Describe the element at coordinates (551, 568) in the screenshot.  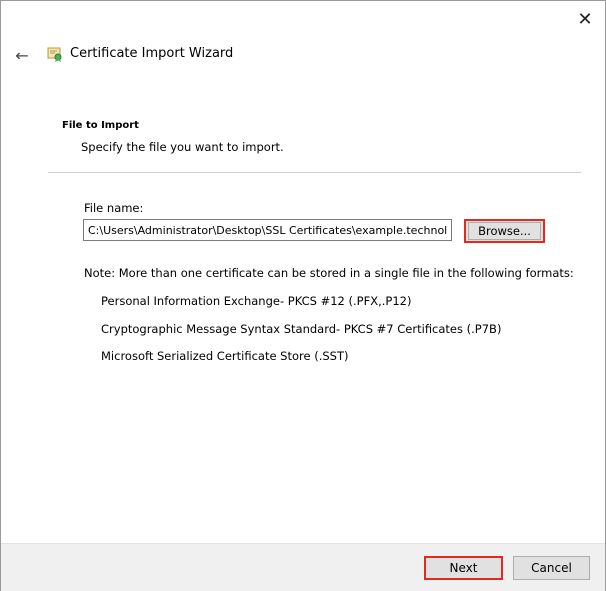
I see `cancel-button: Cancel` at that location.